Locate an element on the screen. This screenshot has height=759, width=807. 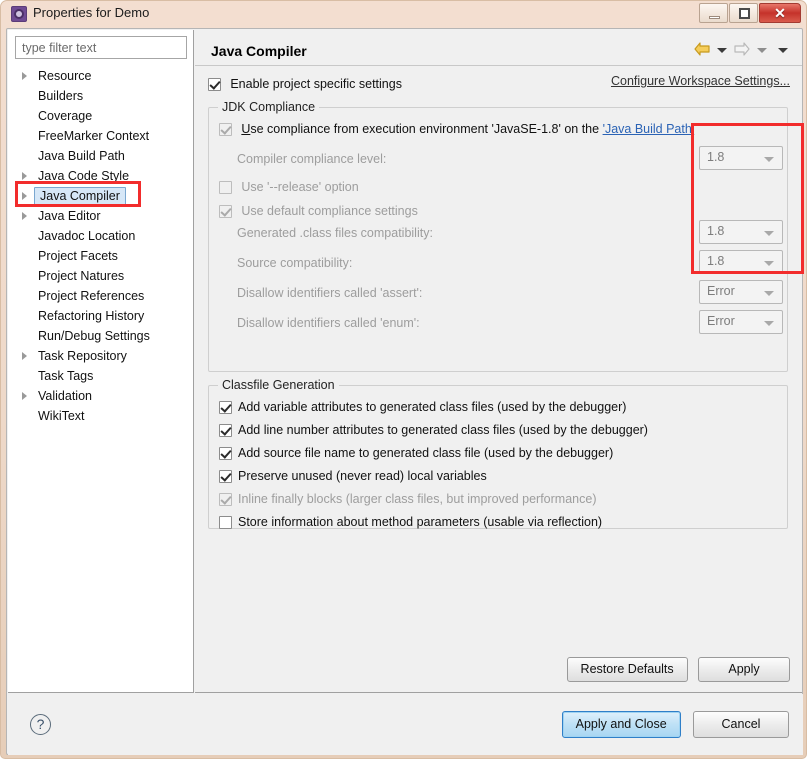
sidebar-item-refactoring-history: Refactoring History is located at coordinates (101, 316).